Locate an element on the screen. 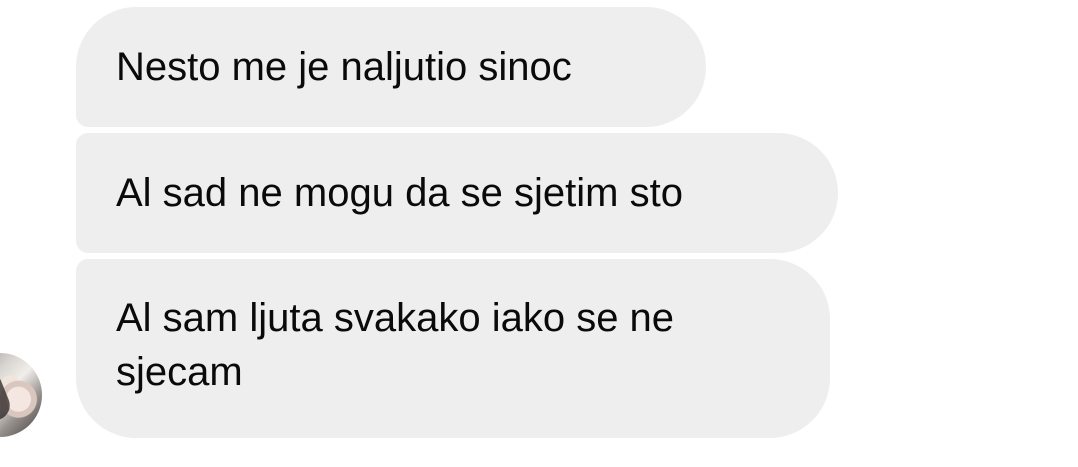  message-text: Nesto me je naljutio sinoc is located at coordinates (344, 67).